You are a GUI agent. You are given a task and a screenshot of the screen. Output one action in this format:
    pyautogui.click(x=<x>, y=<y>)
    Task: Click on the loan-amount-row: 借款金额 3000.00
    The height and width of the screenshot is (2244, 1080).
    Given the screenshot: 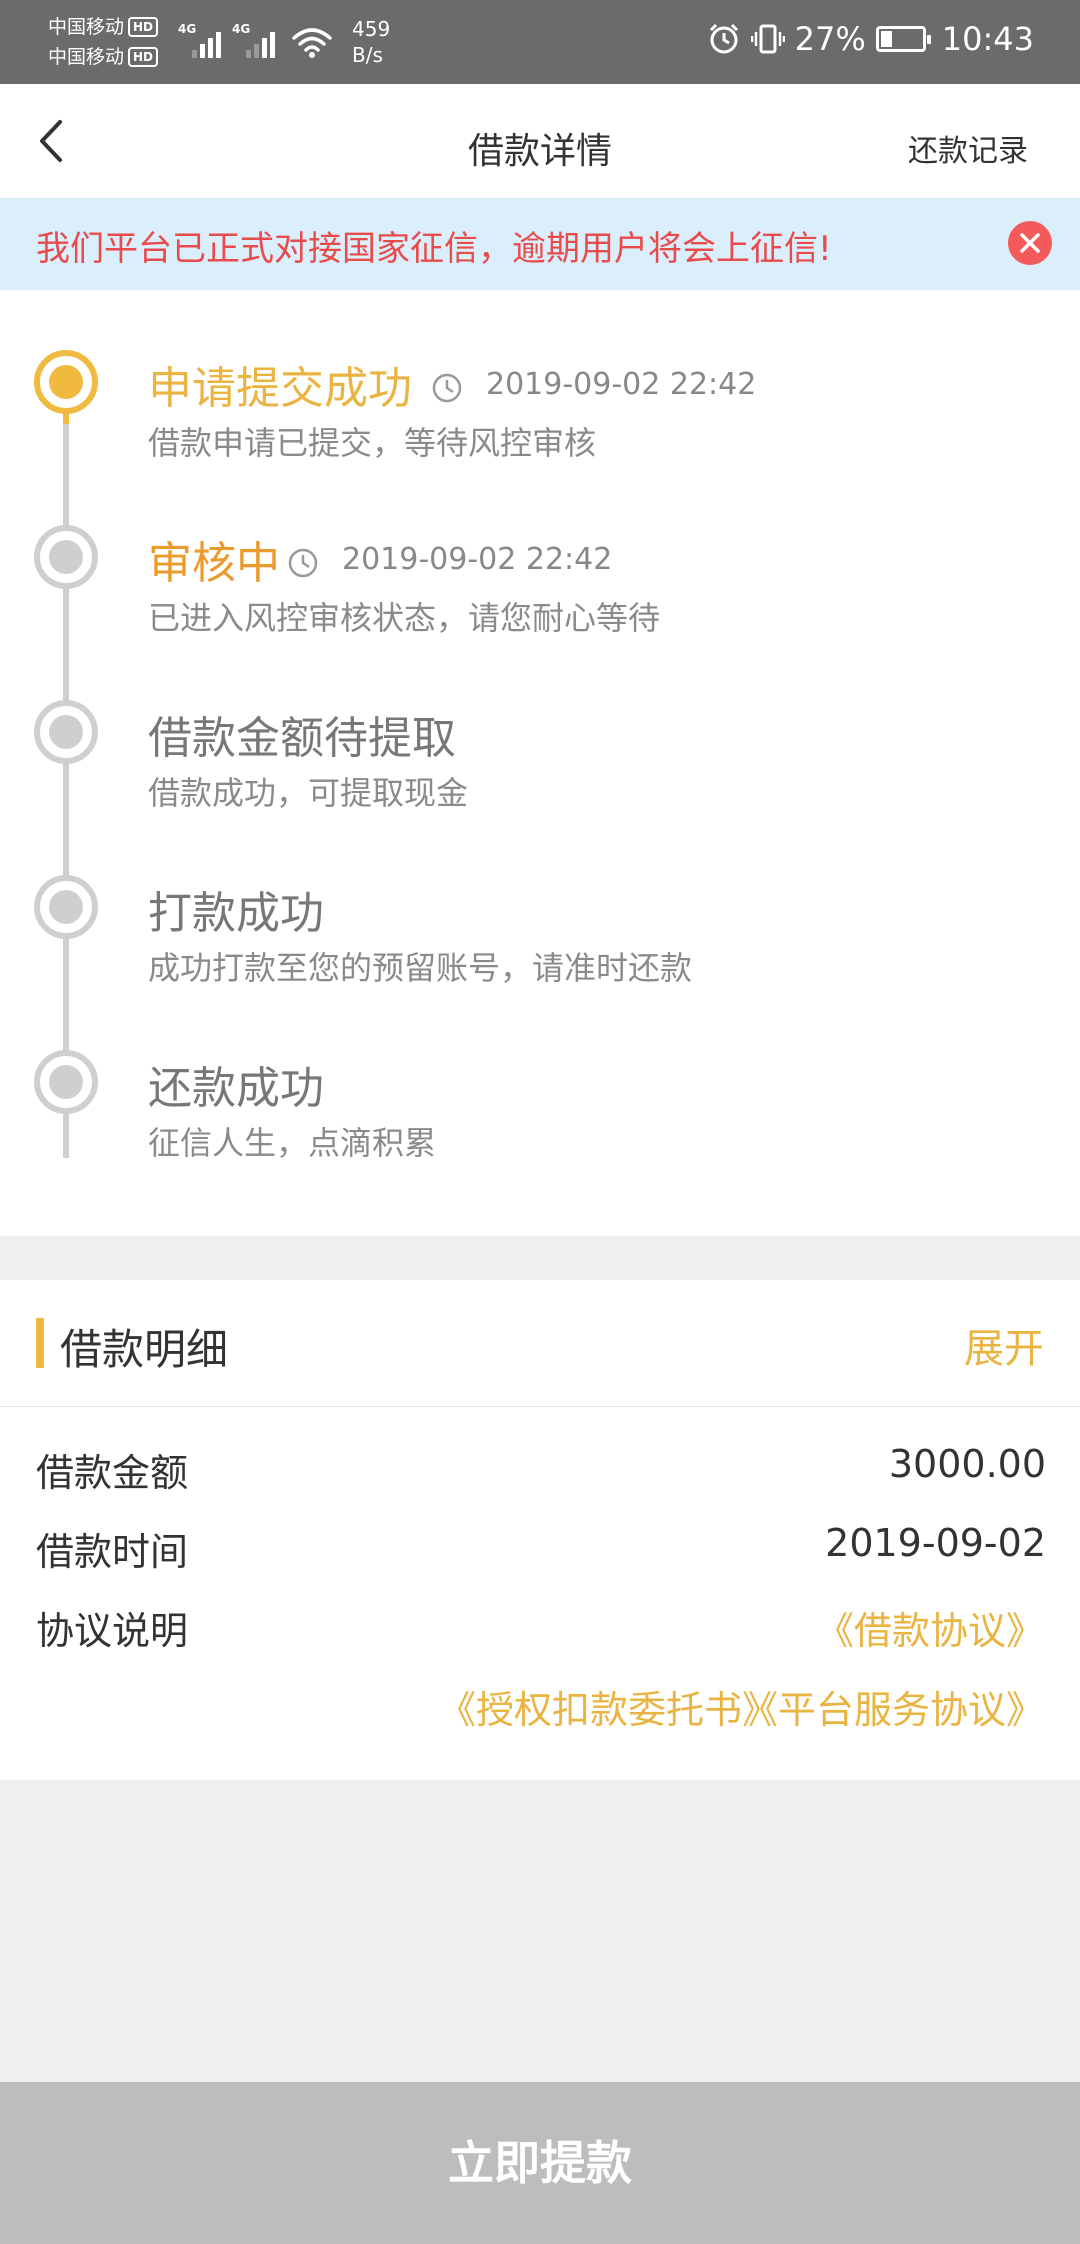 What is the action you would take?
    pyautogui.click(x=540, y=1472)
    